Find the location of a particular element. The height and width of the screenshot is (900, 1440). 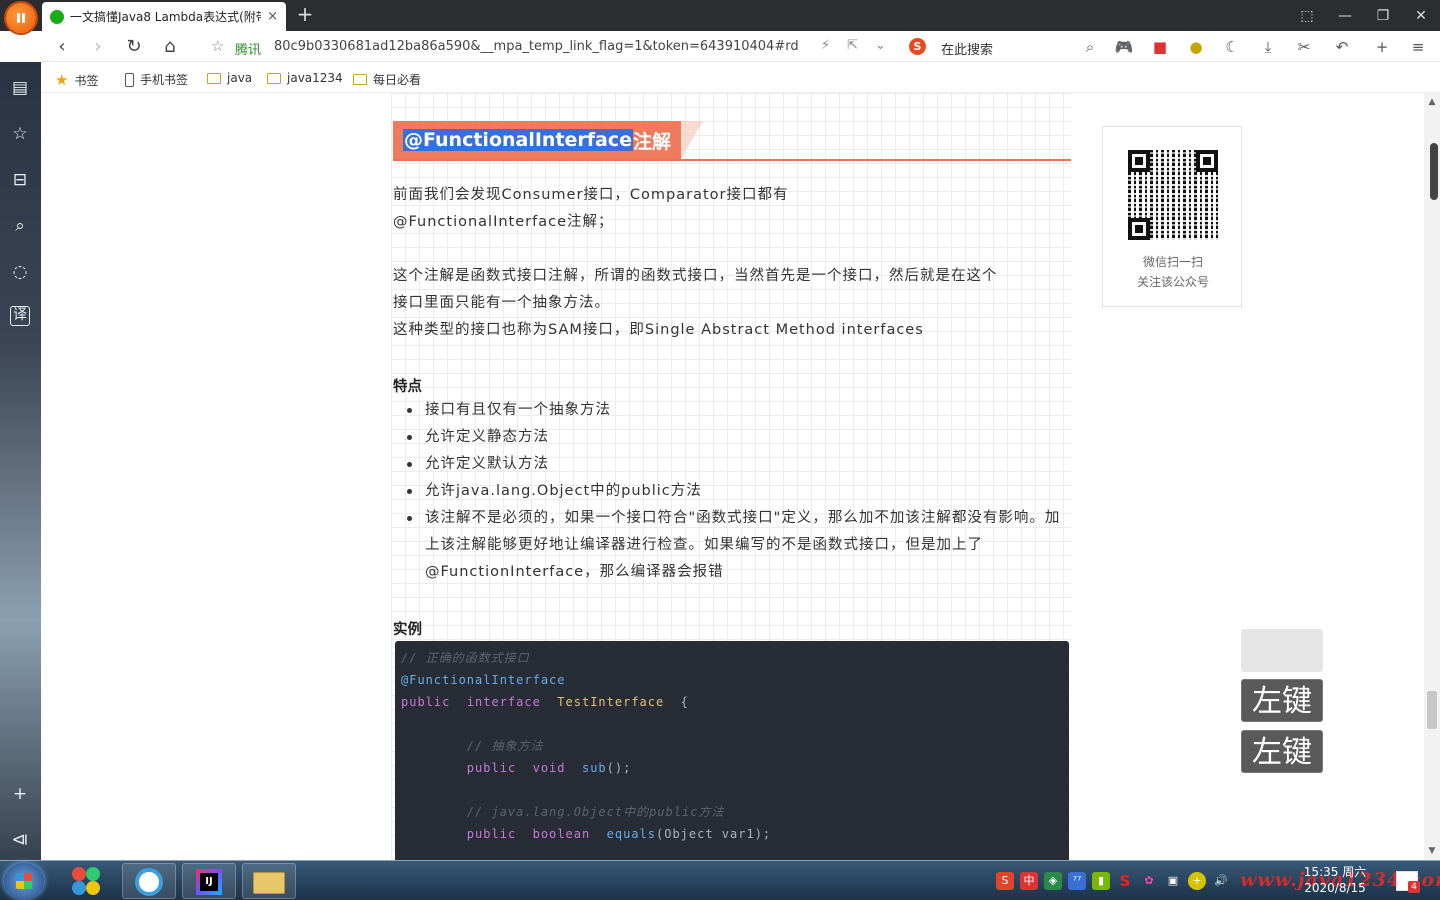

bookmark-item: ★ 书签 is located at coordinates (76, 80).